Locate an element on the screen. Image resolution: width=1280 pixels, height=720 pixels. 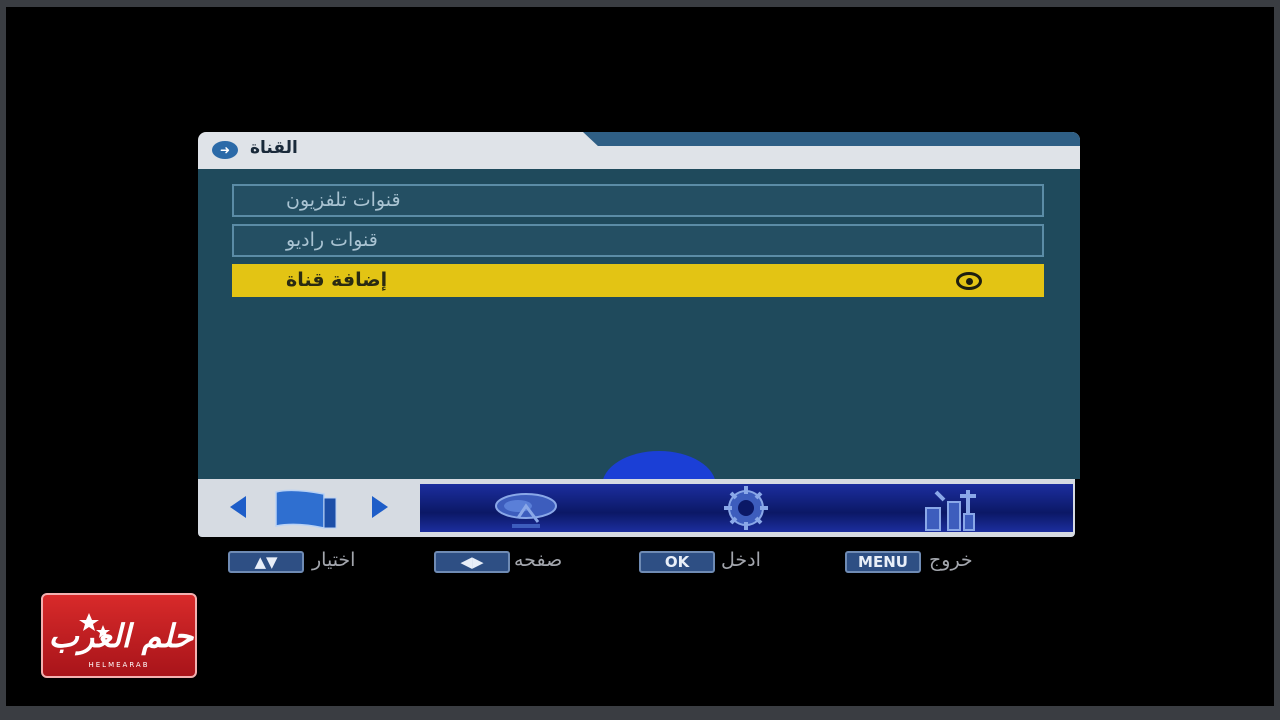
menu-item-label: قنوات تلفزيون is located at coordinates (343, 200).